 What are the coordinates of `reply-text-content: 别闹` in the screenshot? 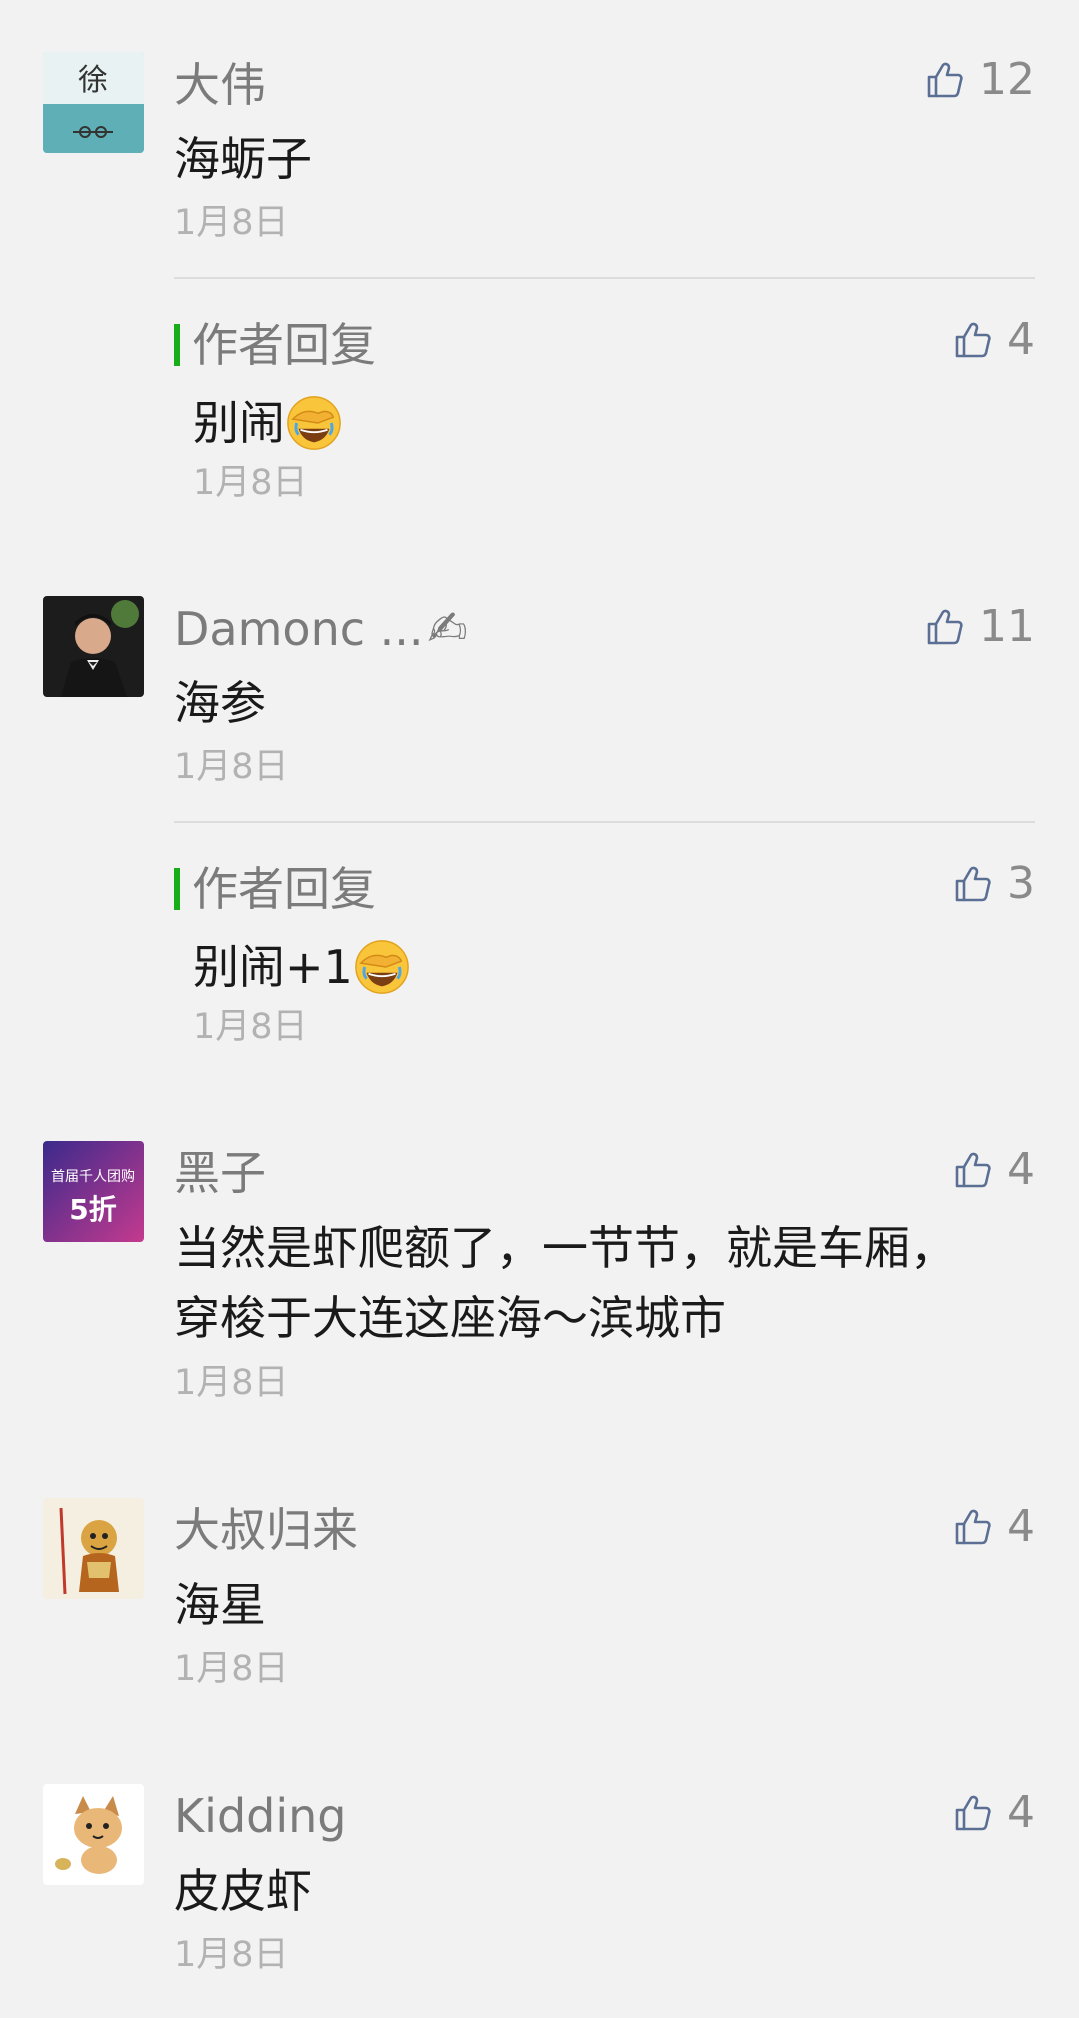 It's located at (239, 423).